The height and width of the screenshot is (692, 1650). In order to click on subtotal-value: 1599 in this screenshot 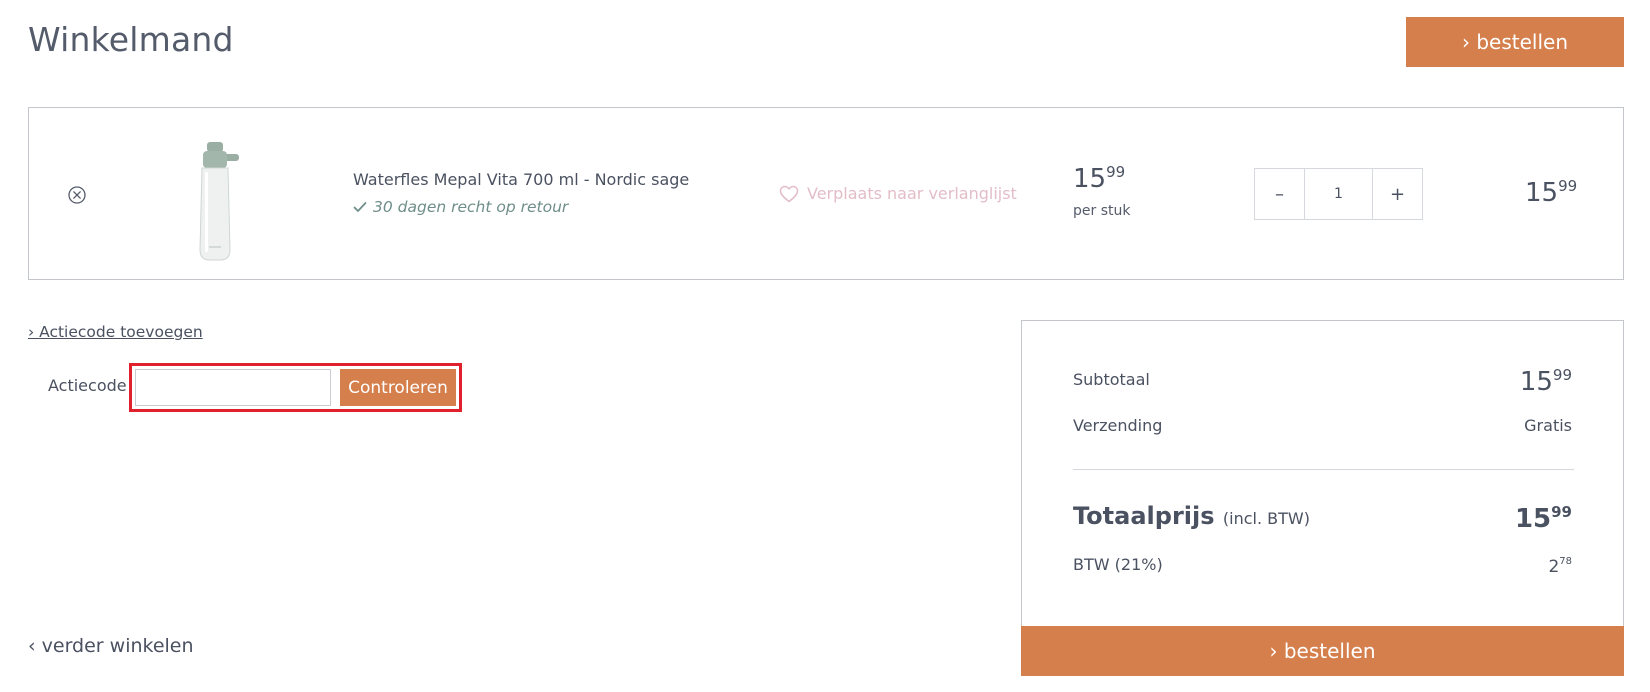, I will do `click(1545, 381)`.